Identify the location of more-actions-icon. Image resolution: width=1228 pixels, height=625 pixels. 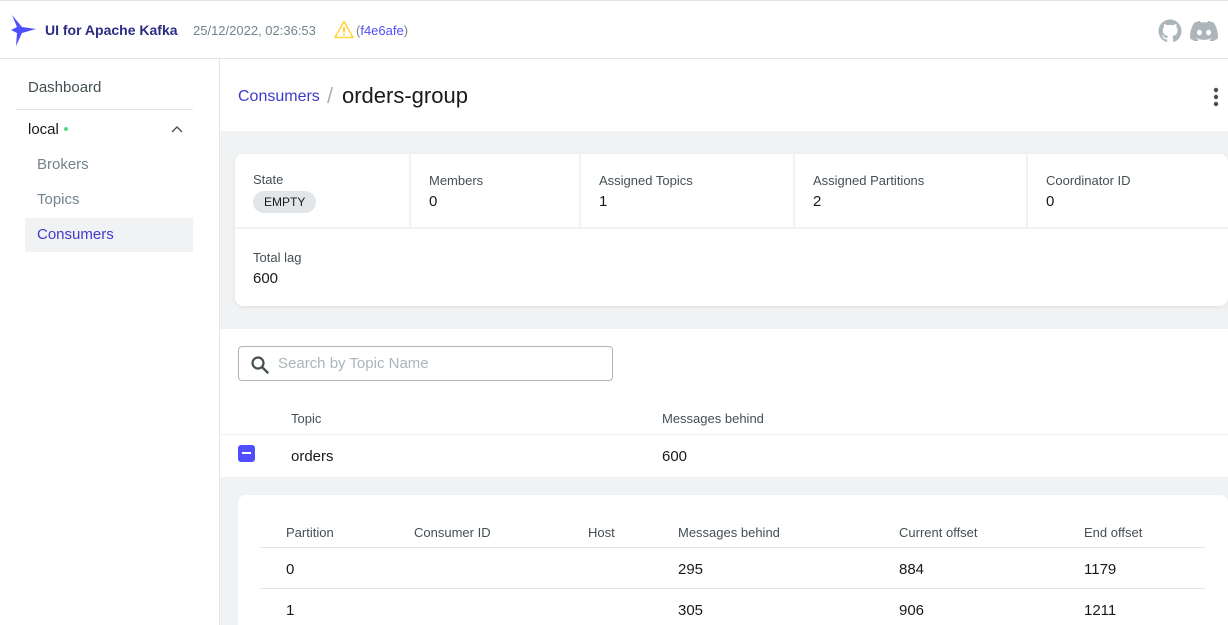
(1216, 97).